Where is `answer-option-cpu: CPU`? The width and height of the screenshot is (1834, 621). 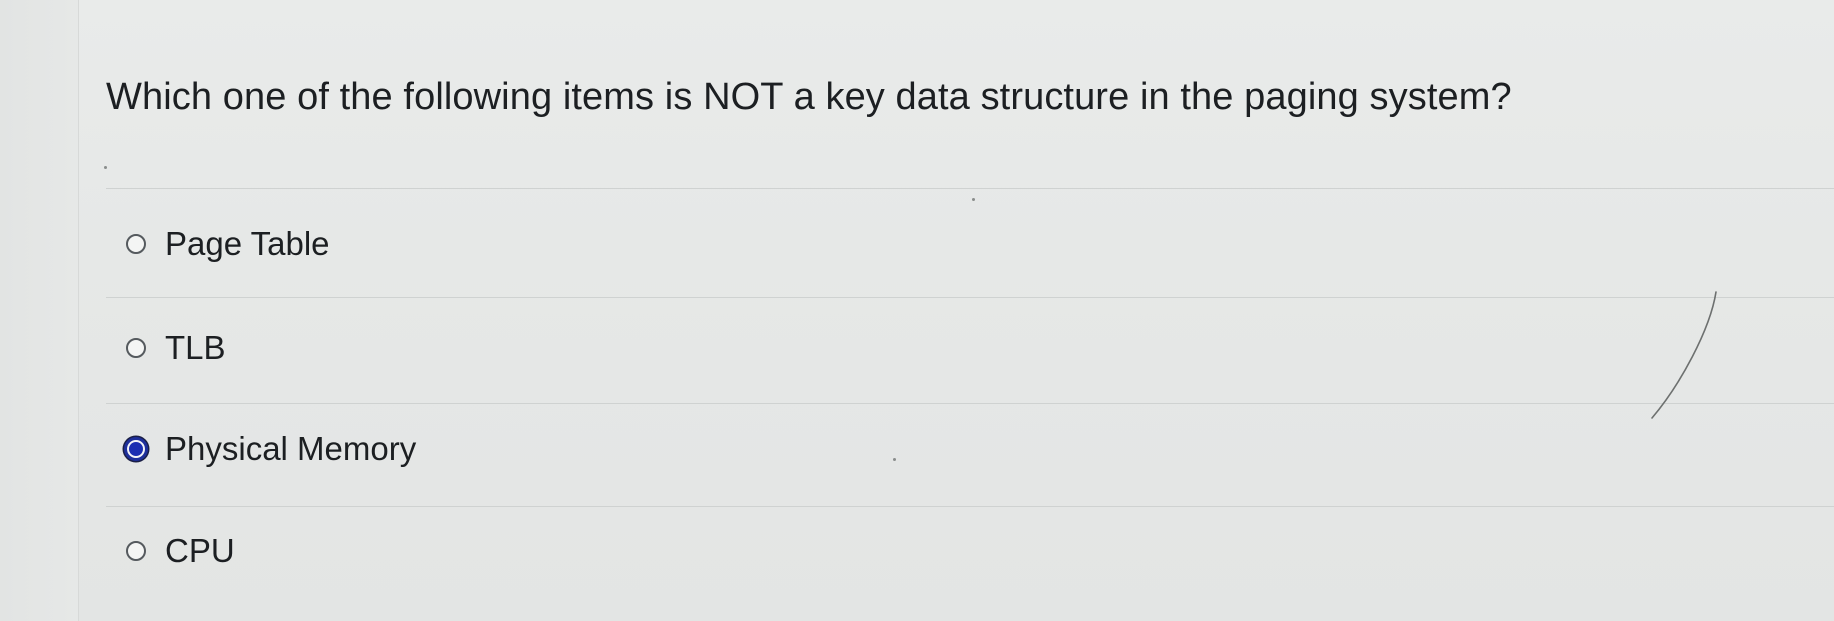
answer-option-cpu: CPU is located at coordinates (180, 551).